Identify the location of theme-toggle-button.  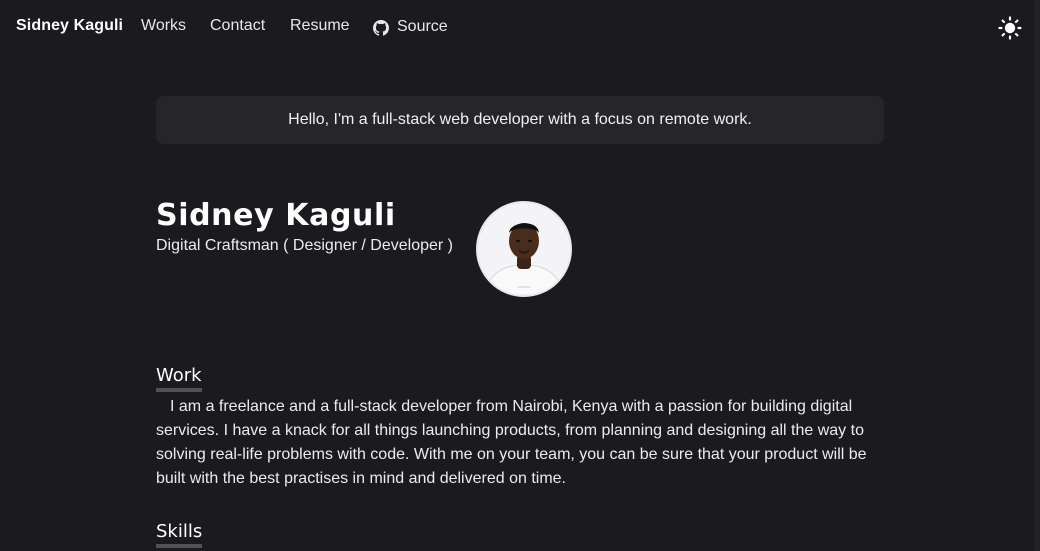
(1010, 28).